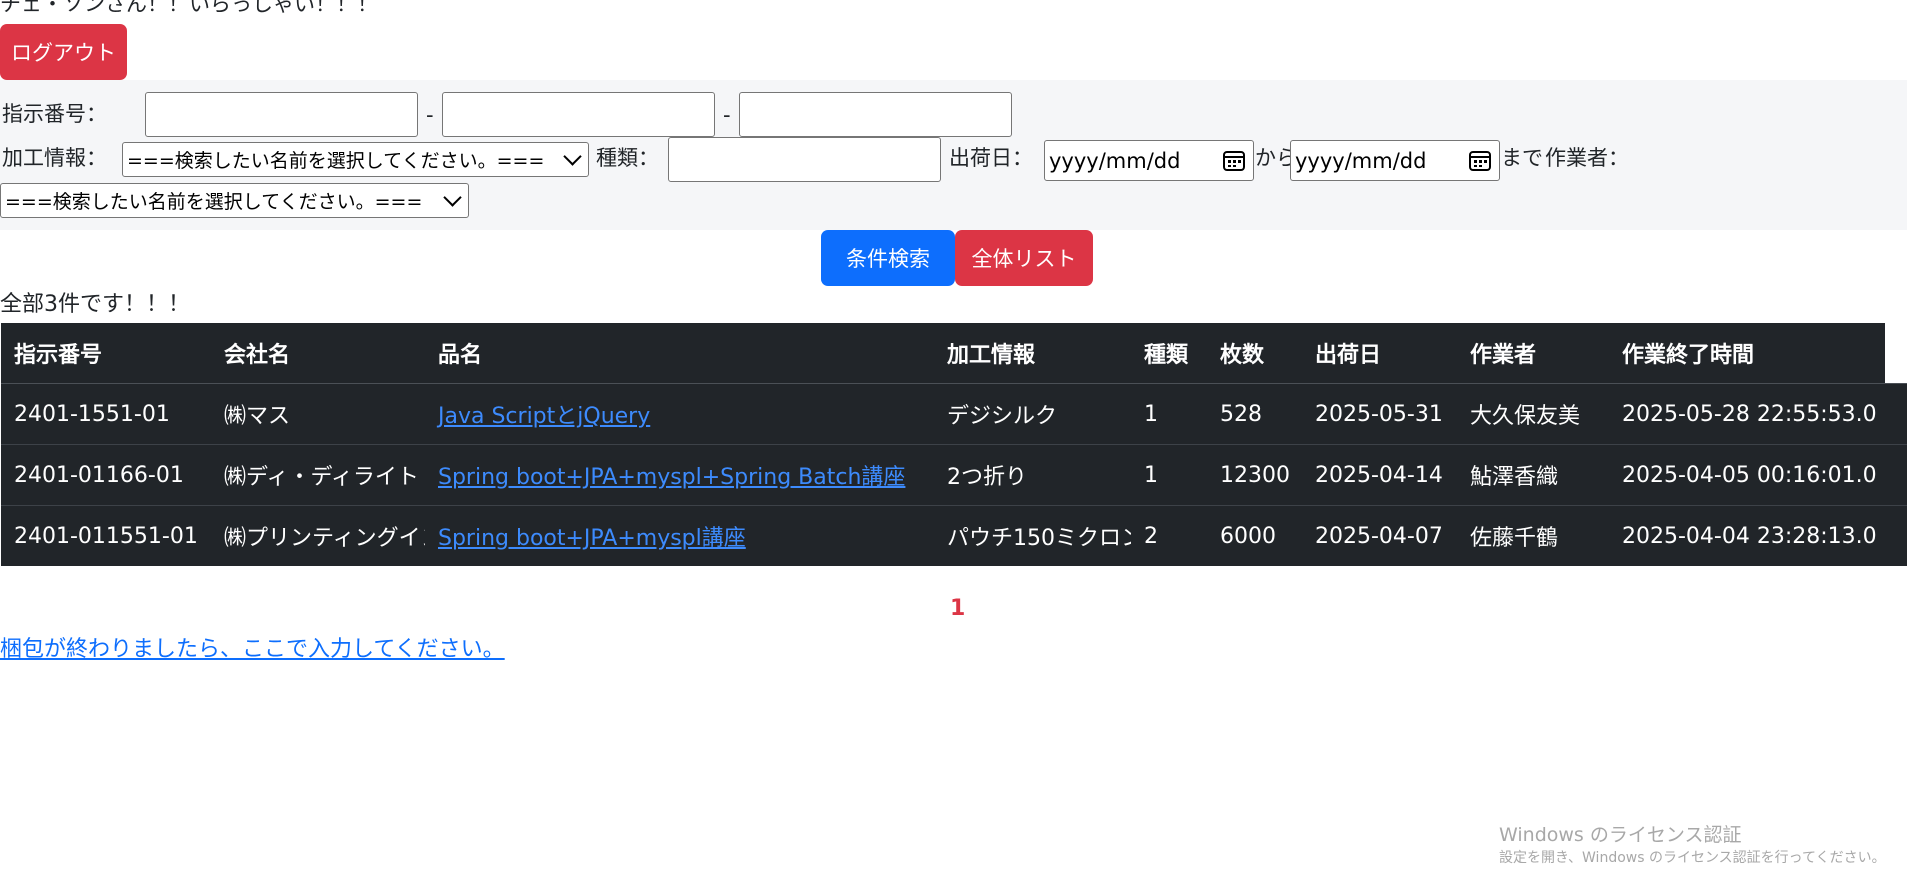  I want to click on ship-date-from-placeholder: yyyy/mm/dd, so click(1115, 160).